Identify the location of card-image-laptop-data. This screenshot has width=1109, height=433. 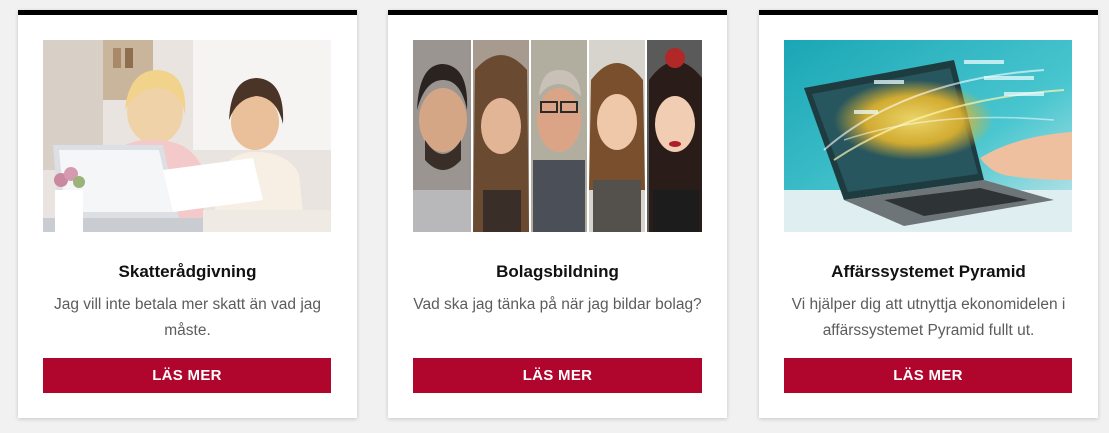
(928, 136).